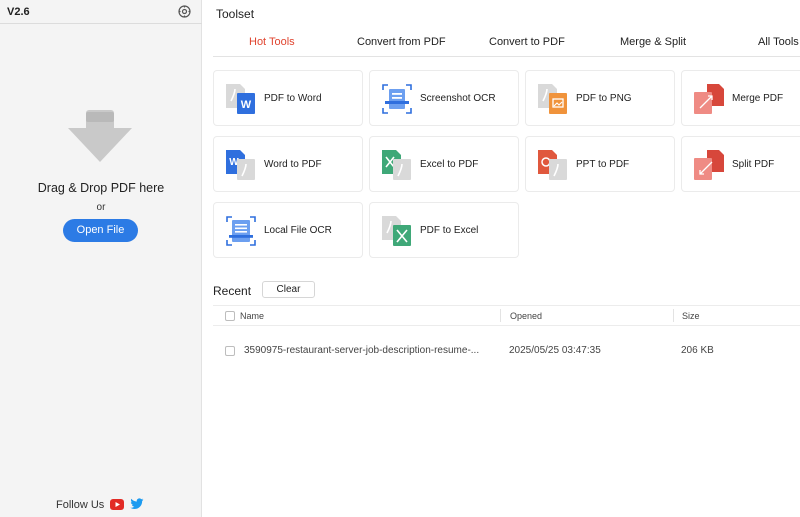 This screenshot has height=517, width=800. Describe the element at coordinates (506, 315) in the screenshot. I see `recent-table-header: Name Opened Size` at that location.